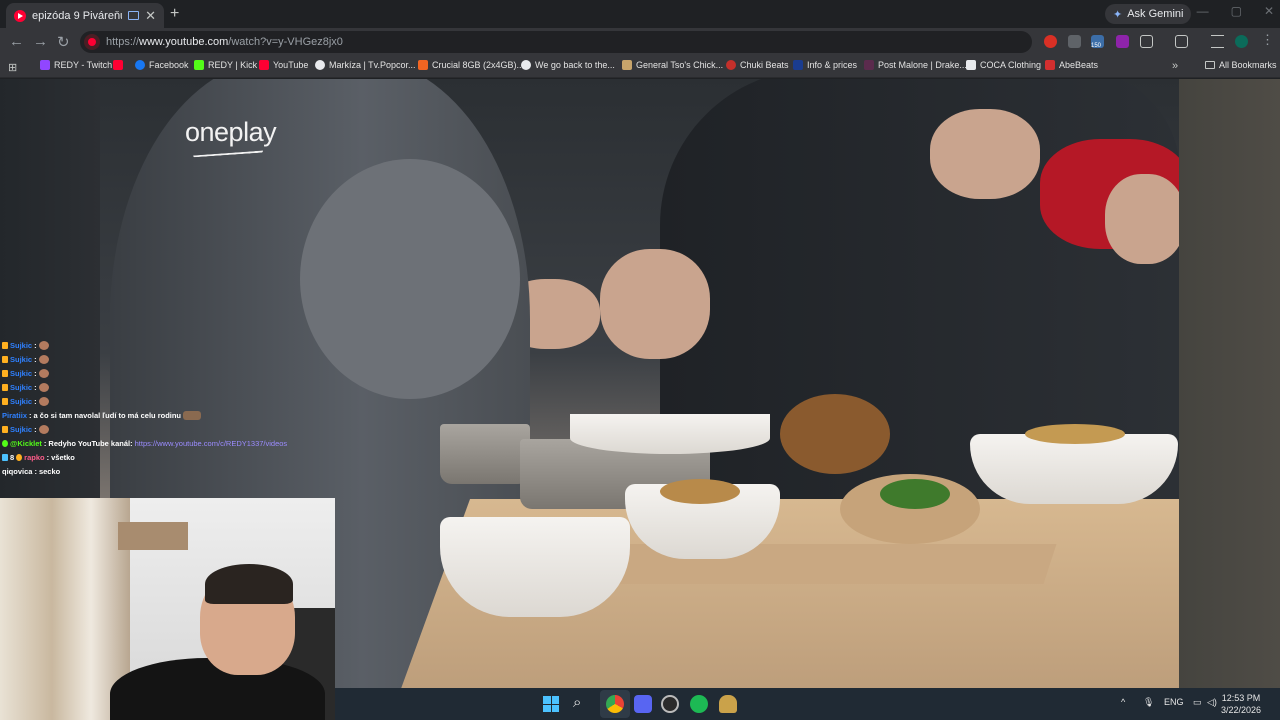 The image size is (1280, 720). What do you see at coordinates (1269, 11) in the screenshot?
I see `close-window-button: ✕` at bounding box center [1269, 11].